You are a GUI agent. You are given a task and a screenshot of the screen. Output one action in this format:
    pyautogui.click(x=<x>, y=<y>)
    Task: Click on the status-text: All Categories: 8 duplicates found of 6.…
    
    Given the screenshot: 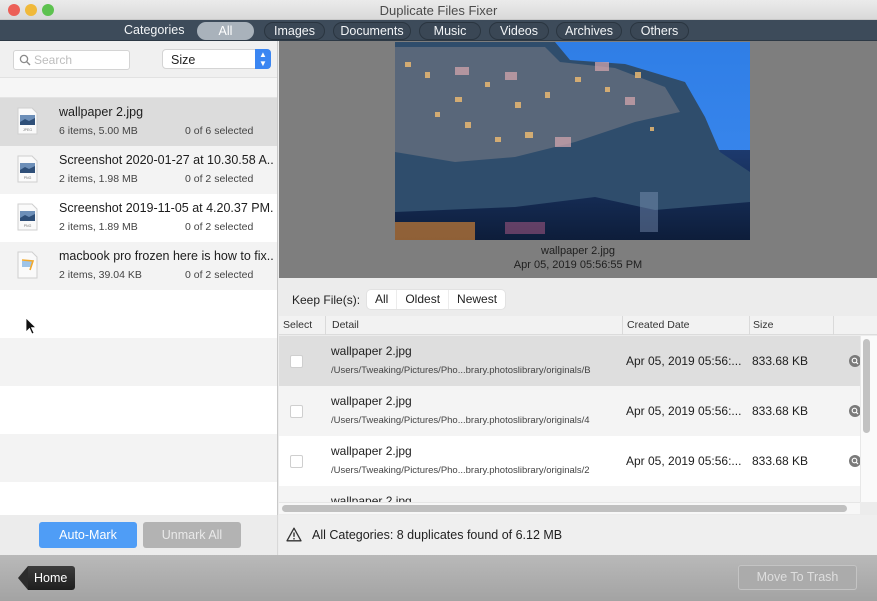 What is the action you would take?
    pyautogui.click(x=437, y=535)
    